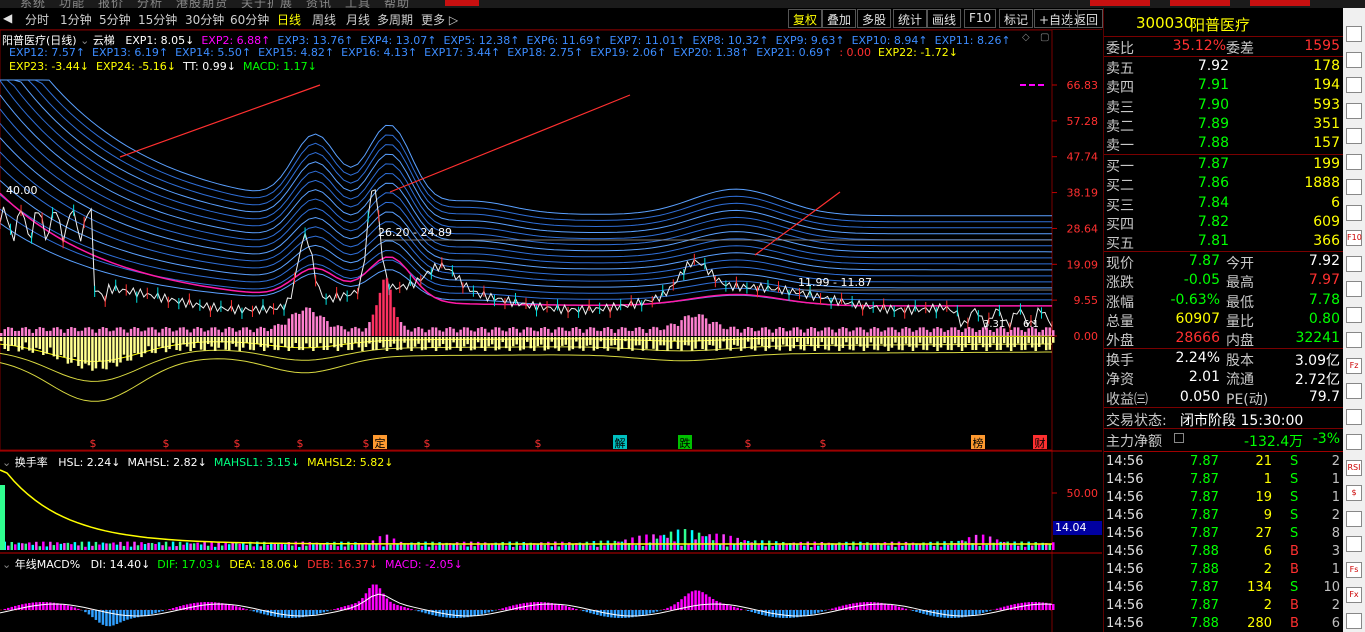 The width and height of the screenshot is (1365, 632). I want to click on book-volume: 609, so click(1326, 221).